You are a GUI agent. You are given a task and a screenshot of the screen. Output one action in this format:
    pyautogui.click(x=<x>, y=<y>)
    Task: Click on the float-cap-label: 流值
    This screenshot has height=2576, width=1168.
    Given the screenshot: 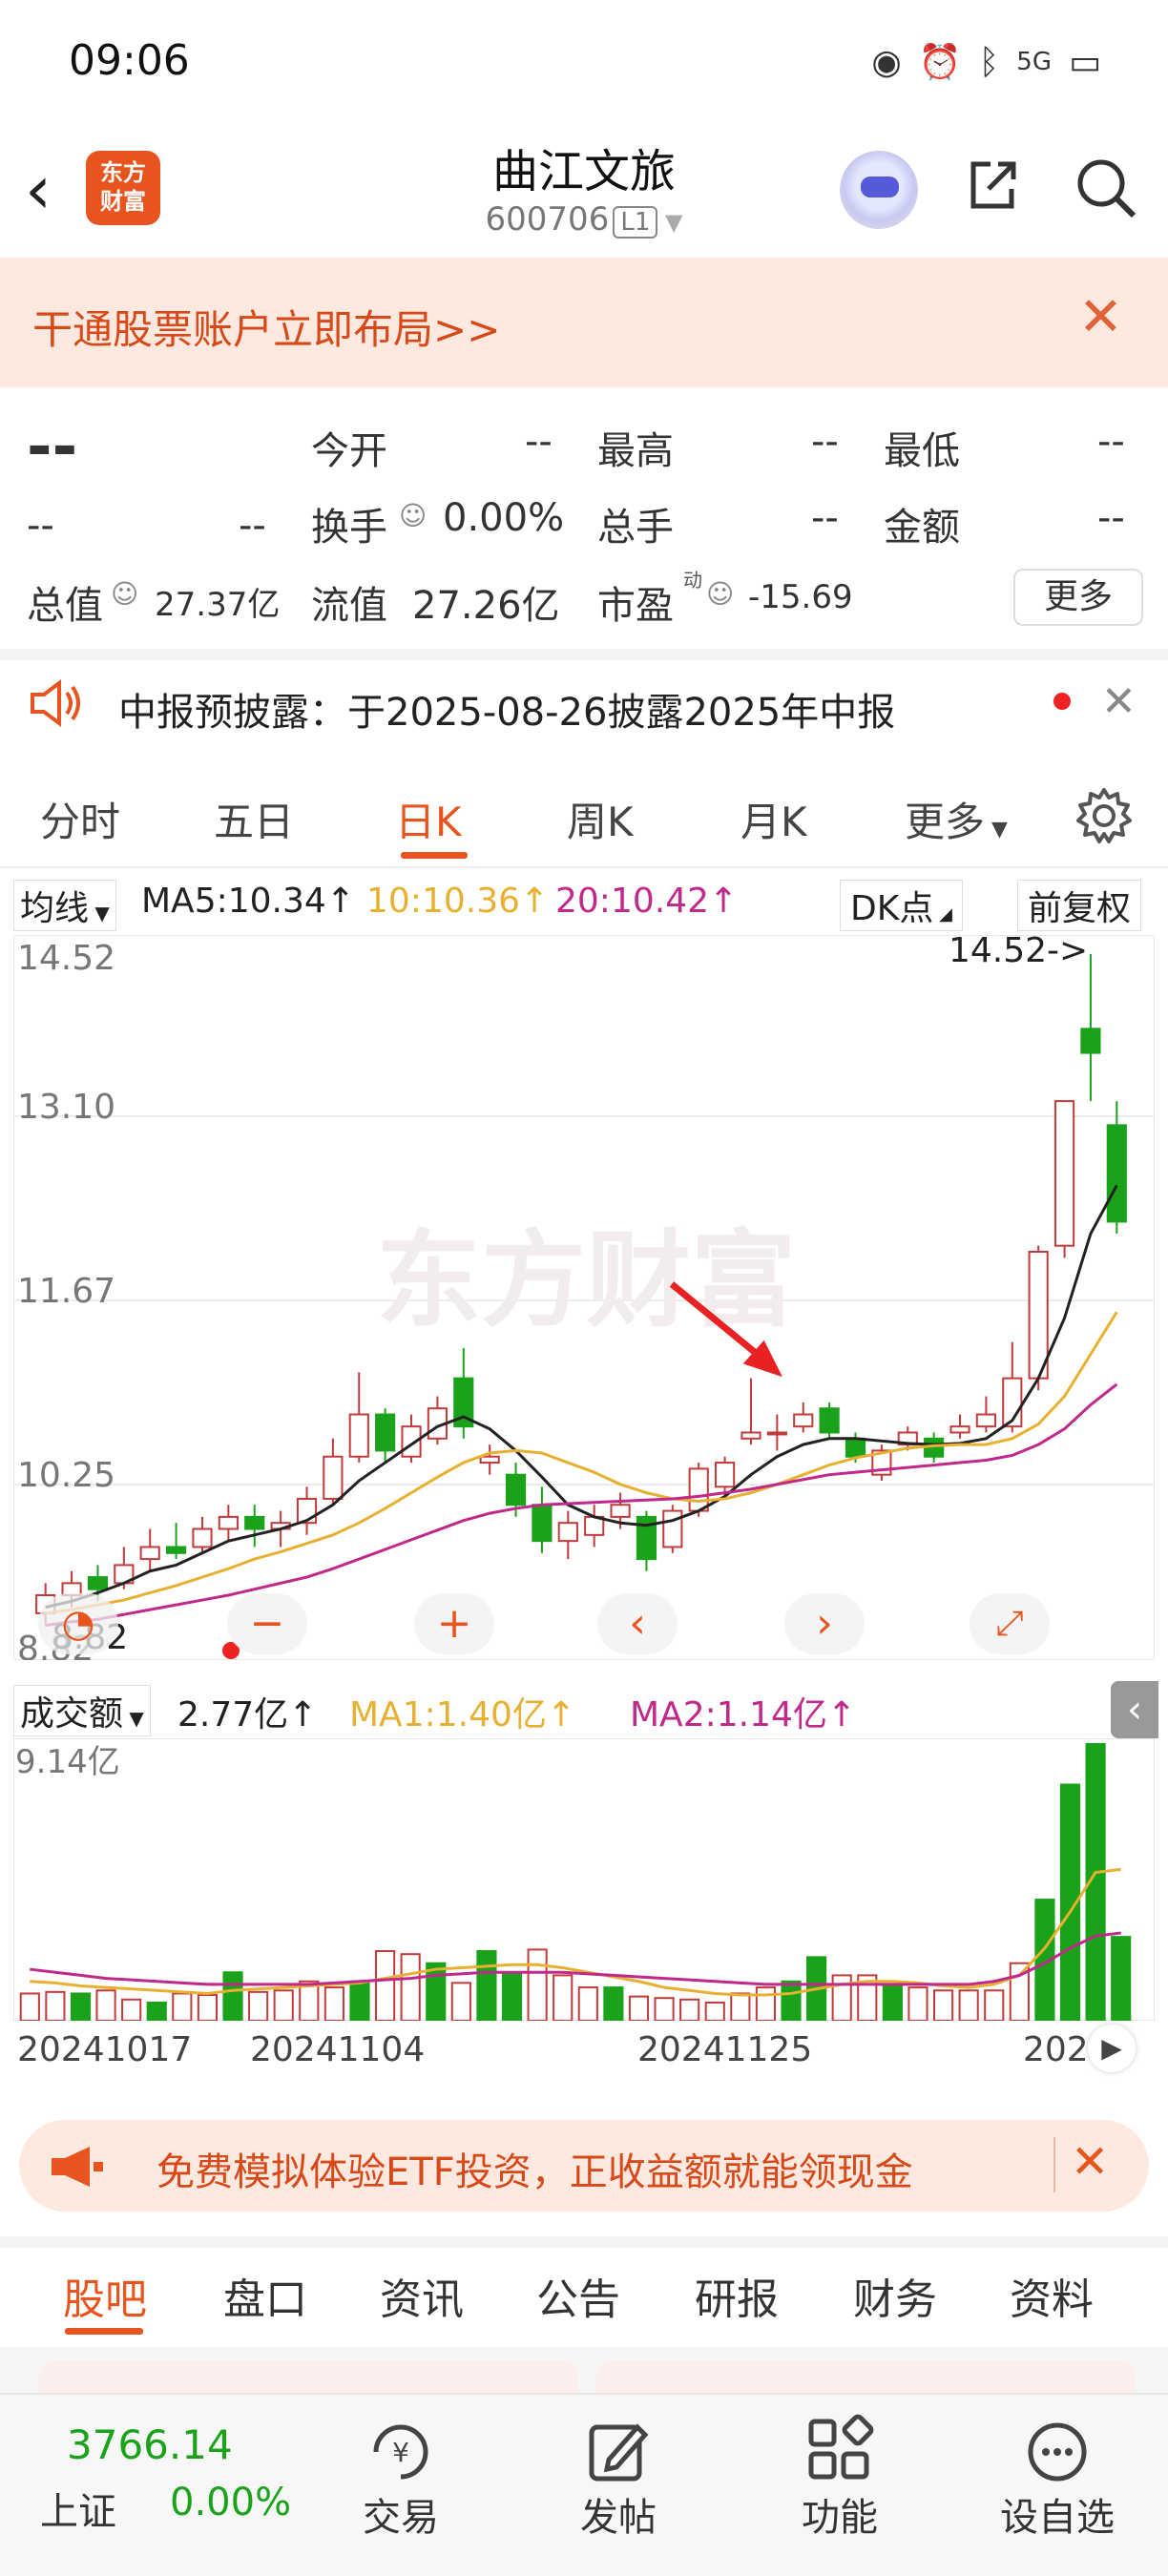 What is the action you would take?
    pyautogui.click(x=349, y=606)
    